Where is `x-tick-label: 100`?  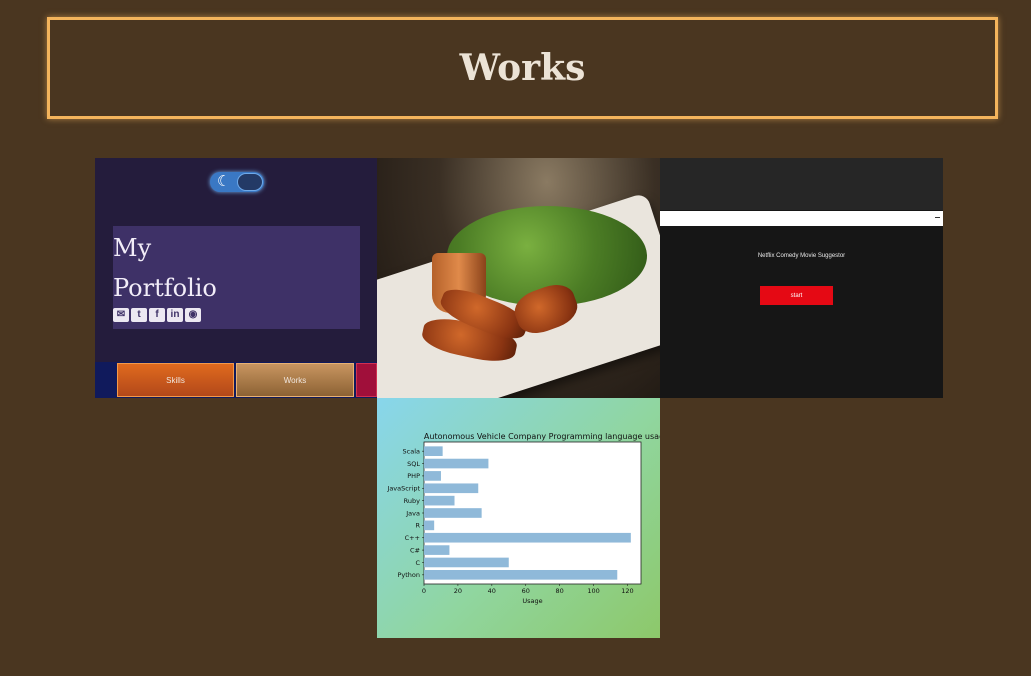 x-tick-label: 100 is located at coordinates (593, 591).